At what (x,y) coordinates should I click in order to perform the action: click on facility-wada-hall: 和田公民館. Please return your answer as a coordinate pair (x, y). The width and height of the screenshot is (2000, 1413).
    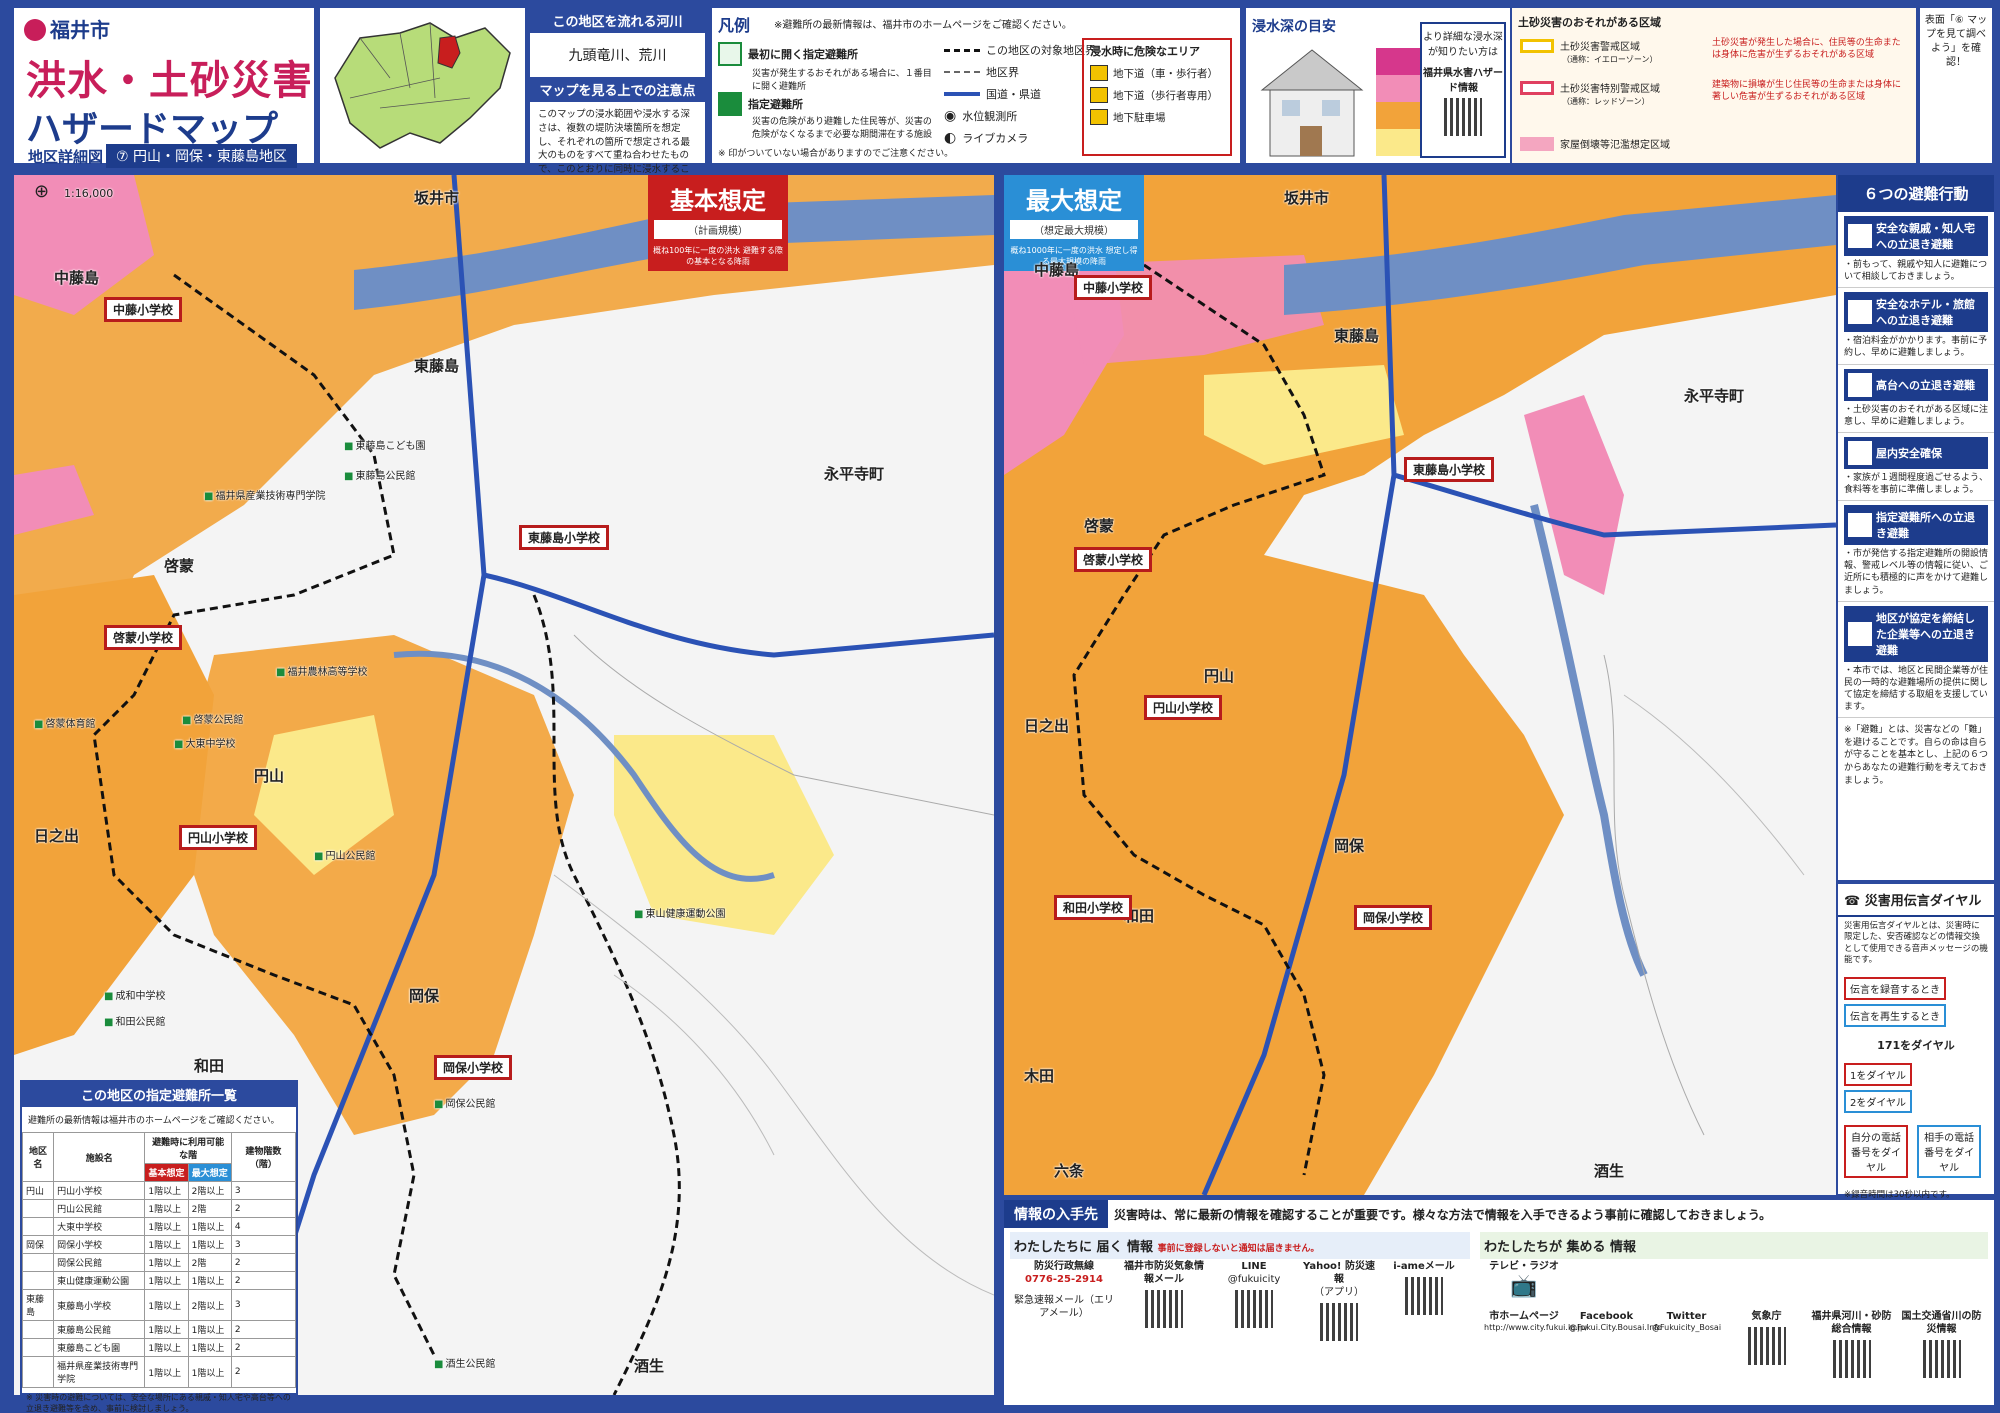
    Looking at the image, I should click on (134, 1020).